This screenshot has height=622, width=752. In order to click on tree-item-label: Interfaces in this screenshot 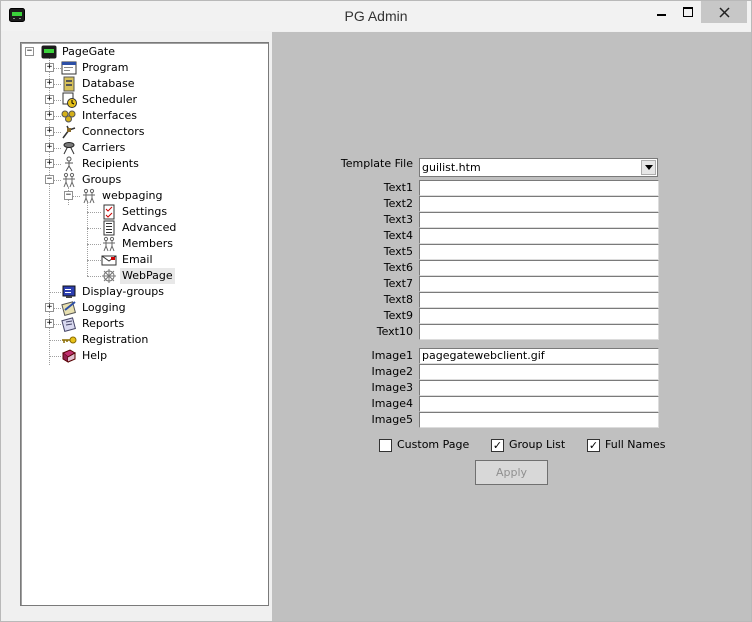, I will do `click(109, 115)`.